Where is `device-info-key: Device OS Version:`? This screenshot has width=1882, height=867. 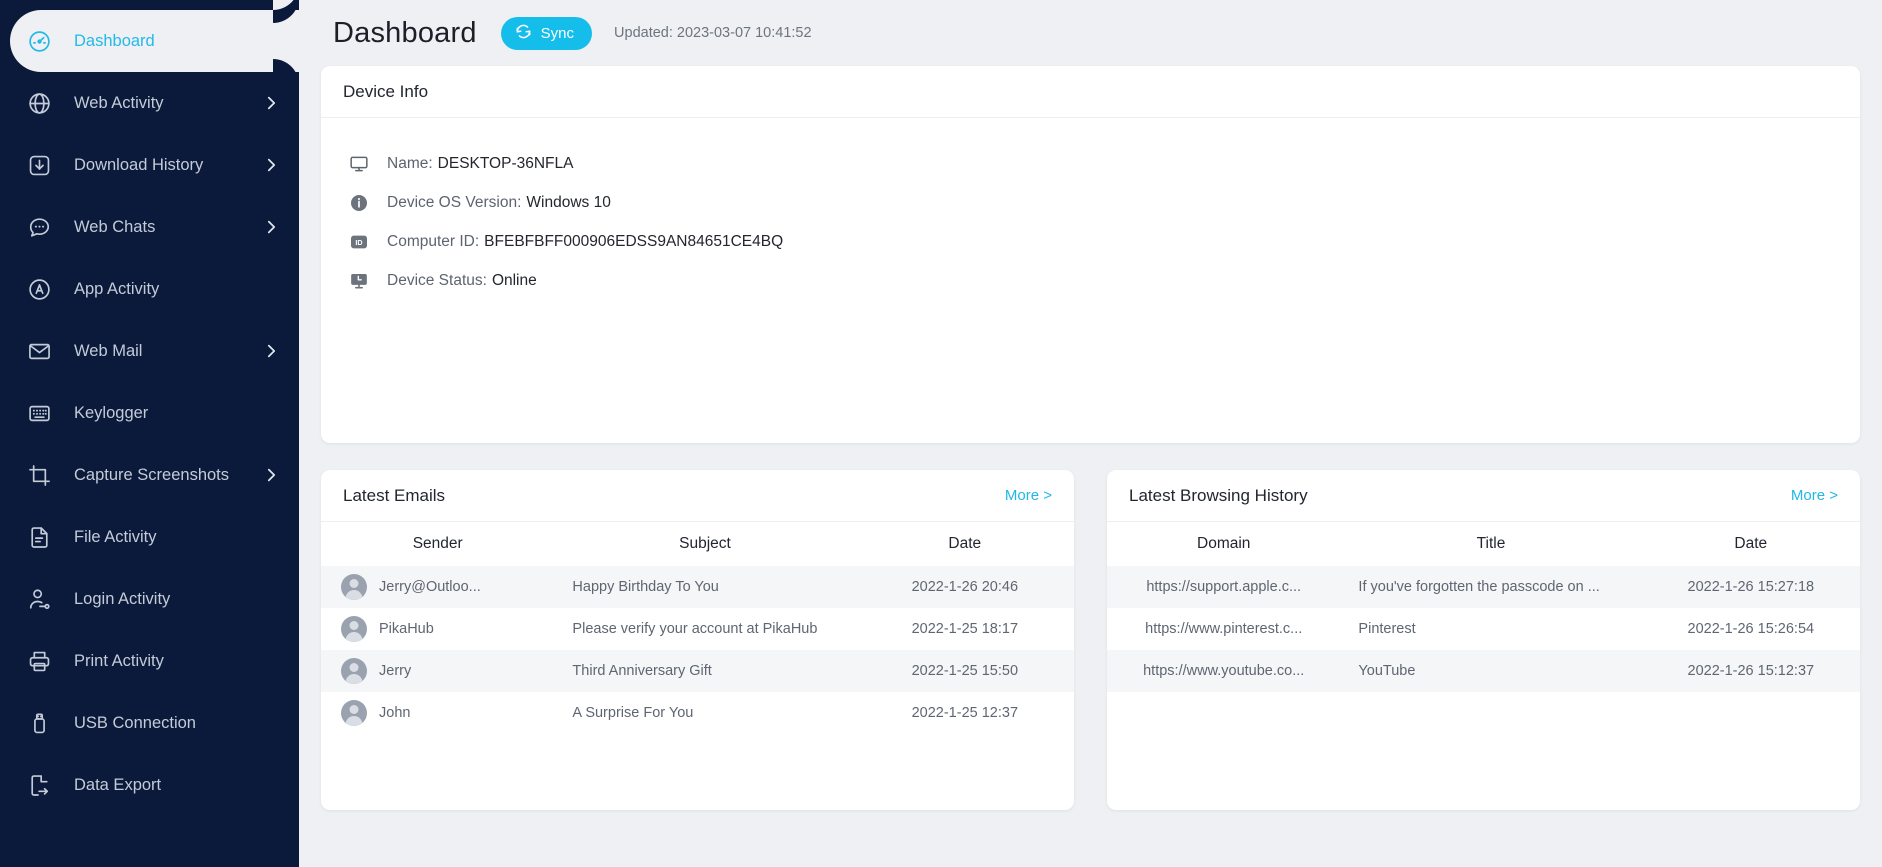
device-info-key: Device OS Version: is located at coordinates (454, 202).